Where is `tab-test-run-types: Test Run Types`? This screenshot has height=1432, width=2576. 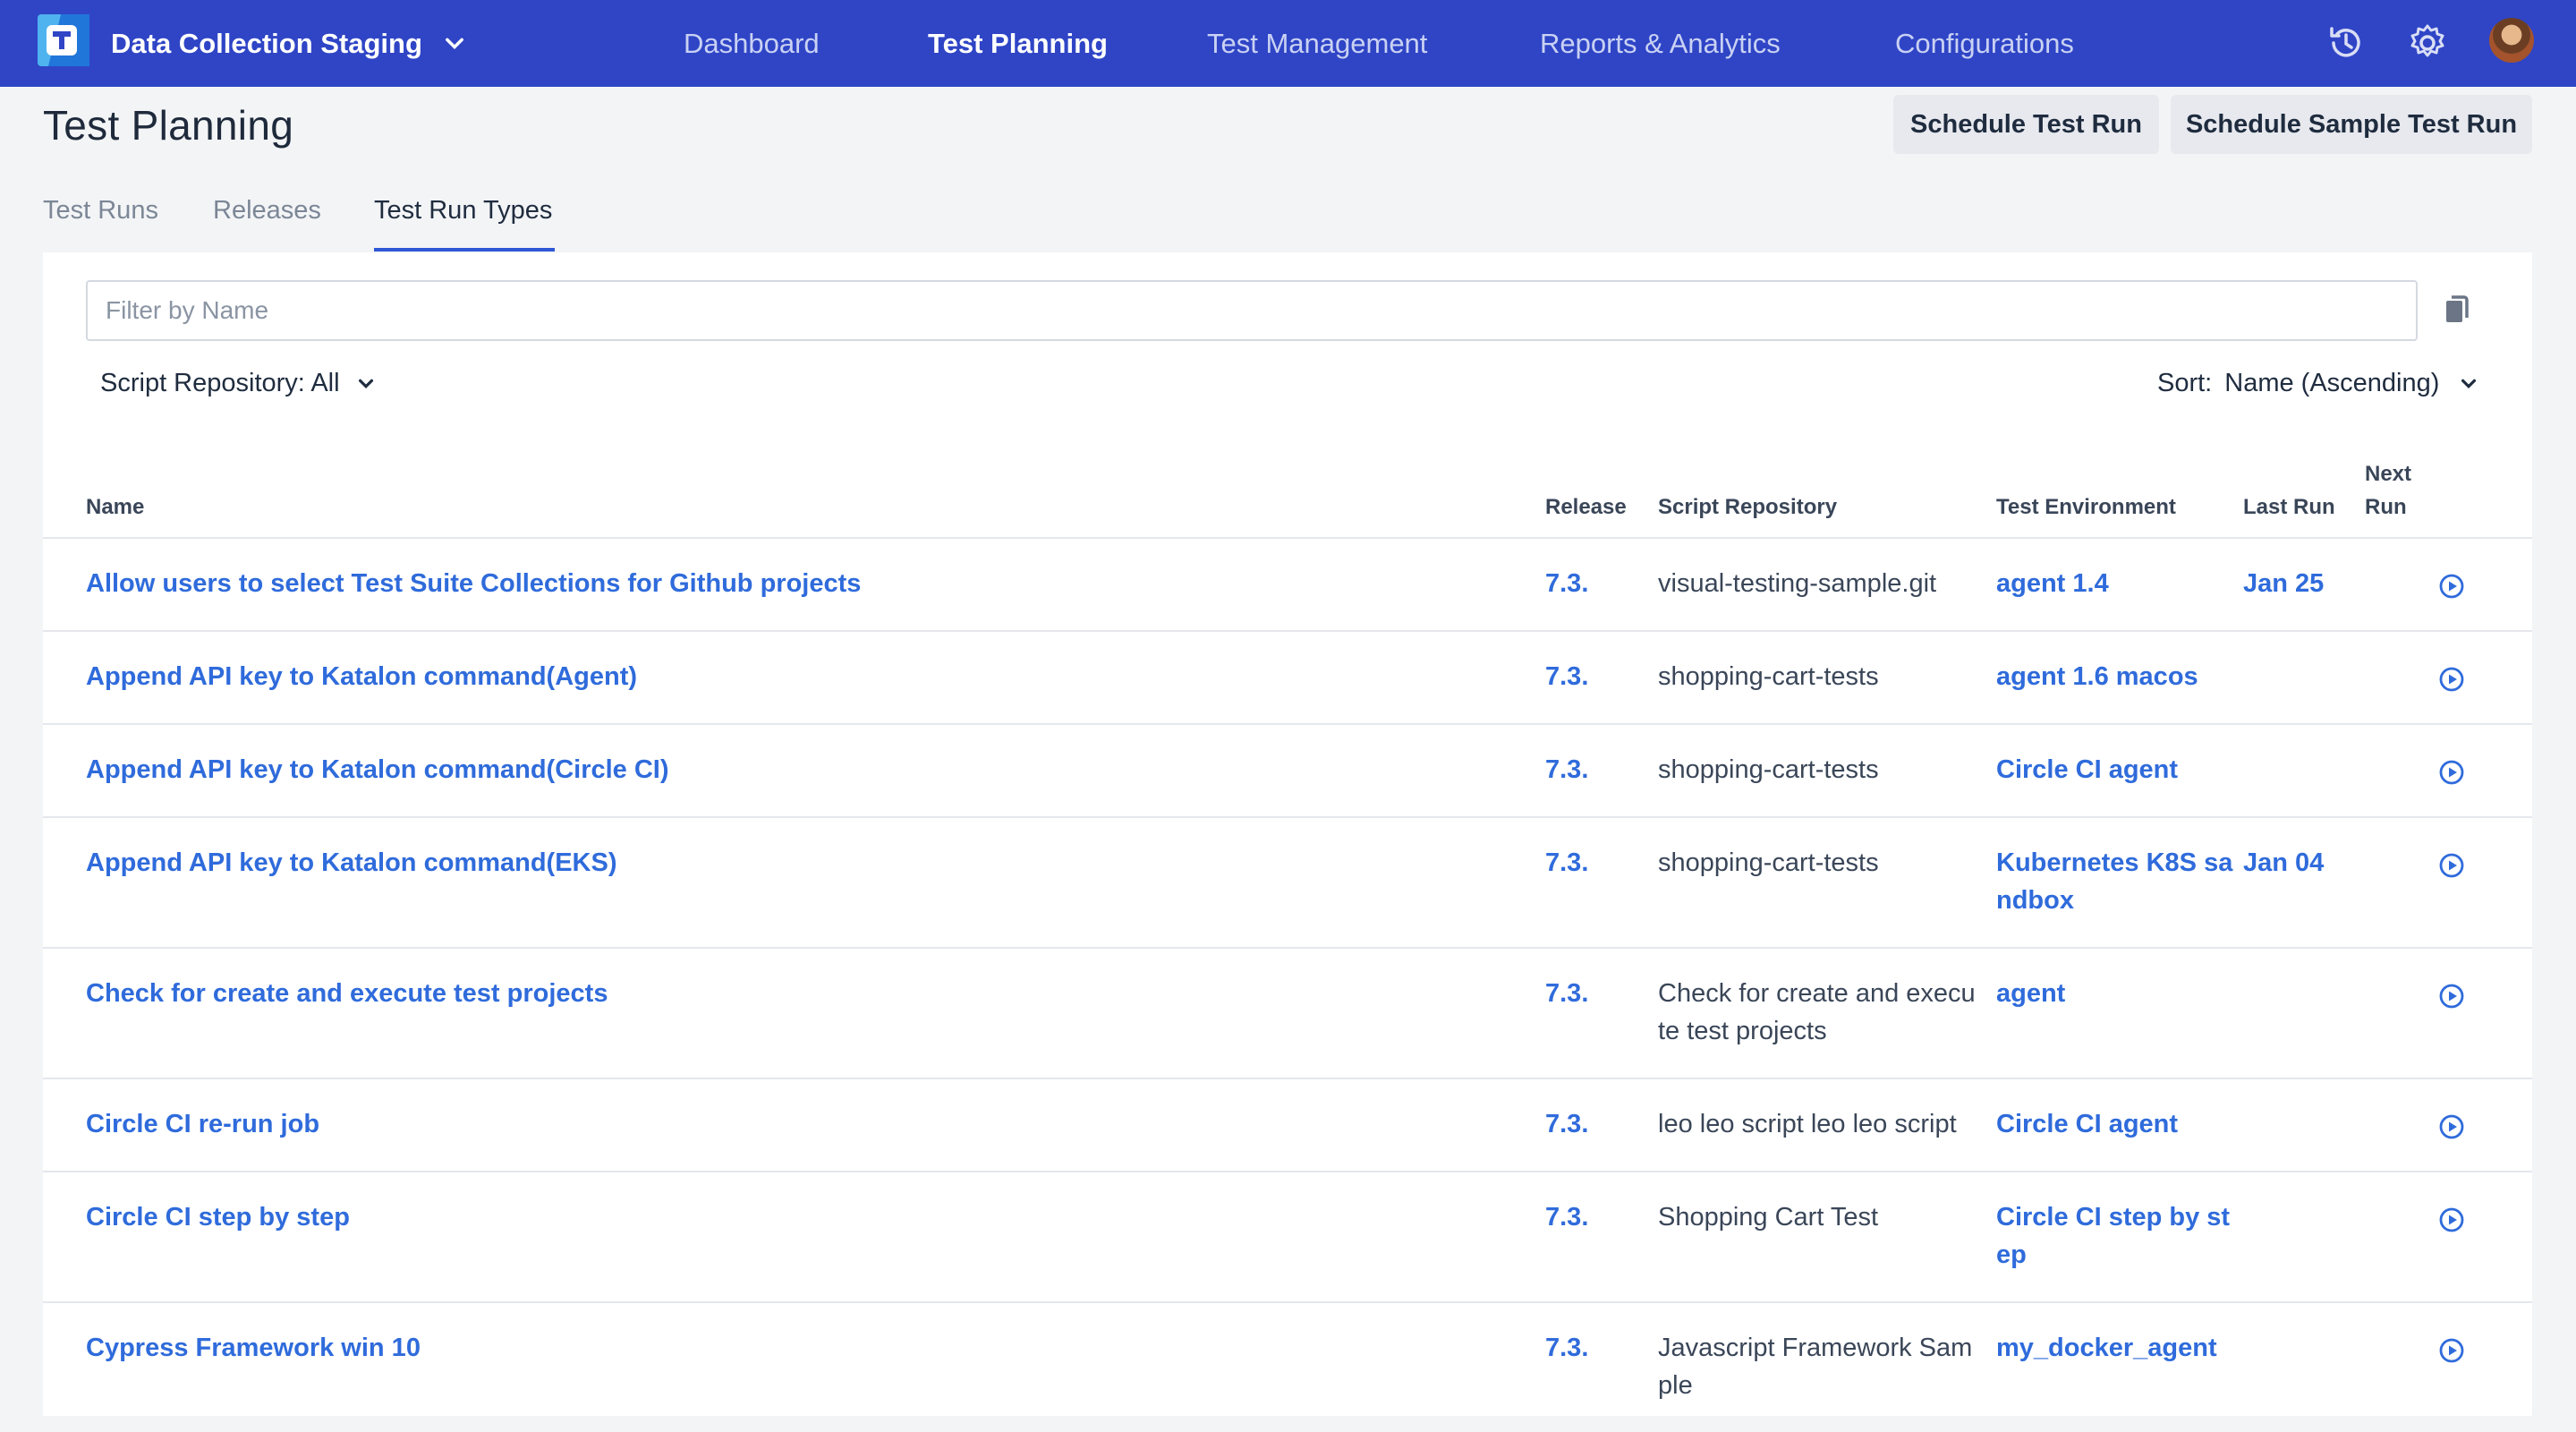 tab-test-run-types: Test Run Types is located at coordinates (463, 211).